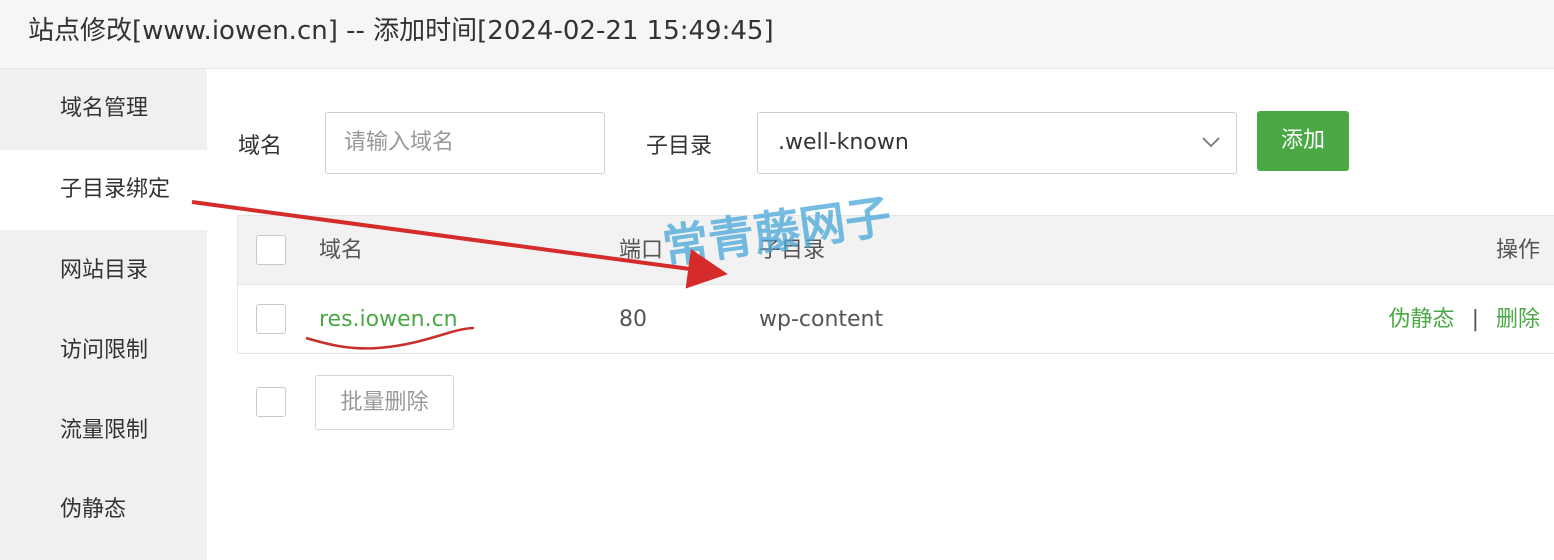  I want to click on header-actions: 操作, so click(1517, 250).